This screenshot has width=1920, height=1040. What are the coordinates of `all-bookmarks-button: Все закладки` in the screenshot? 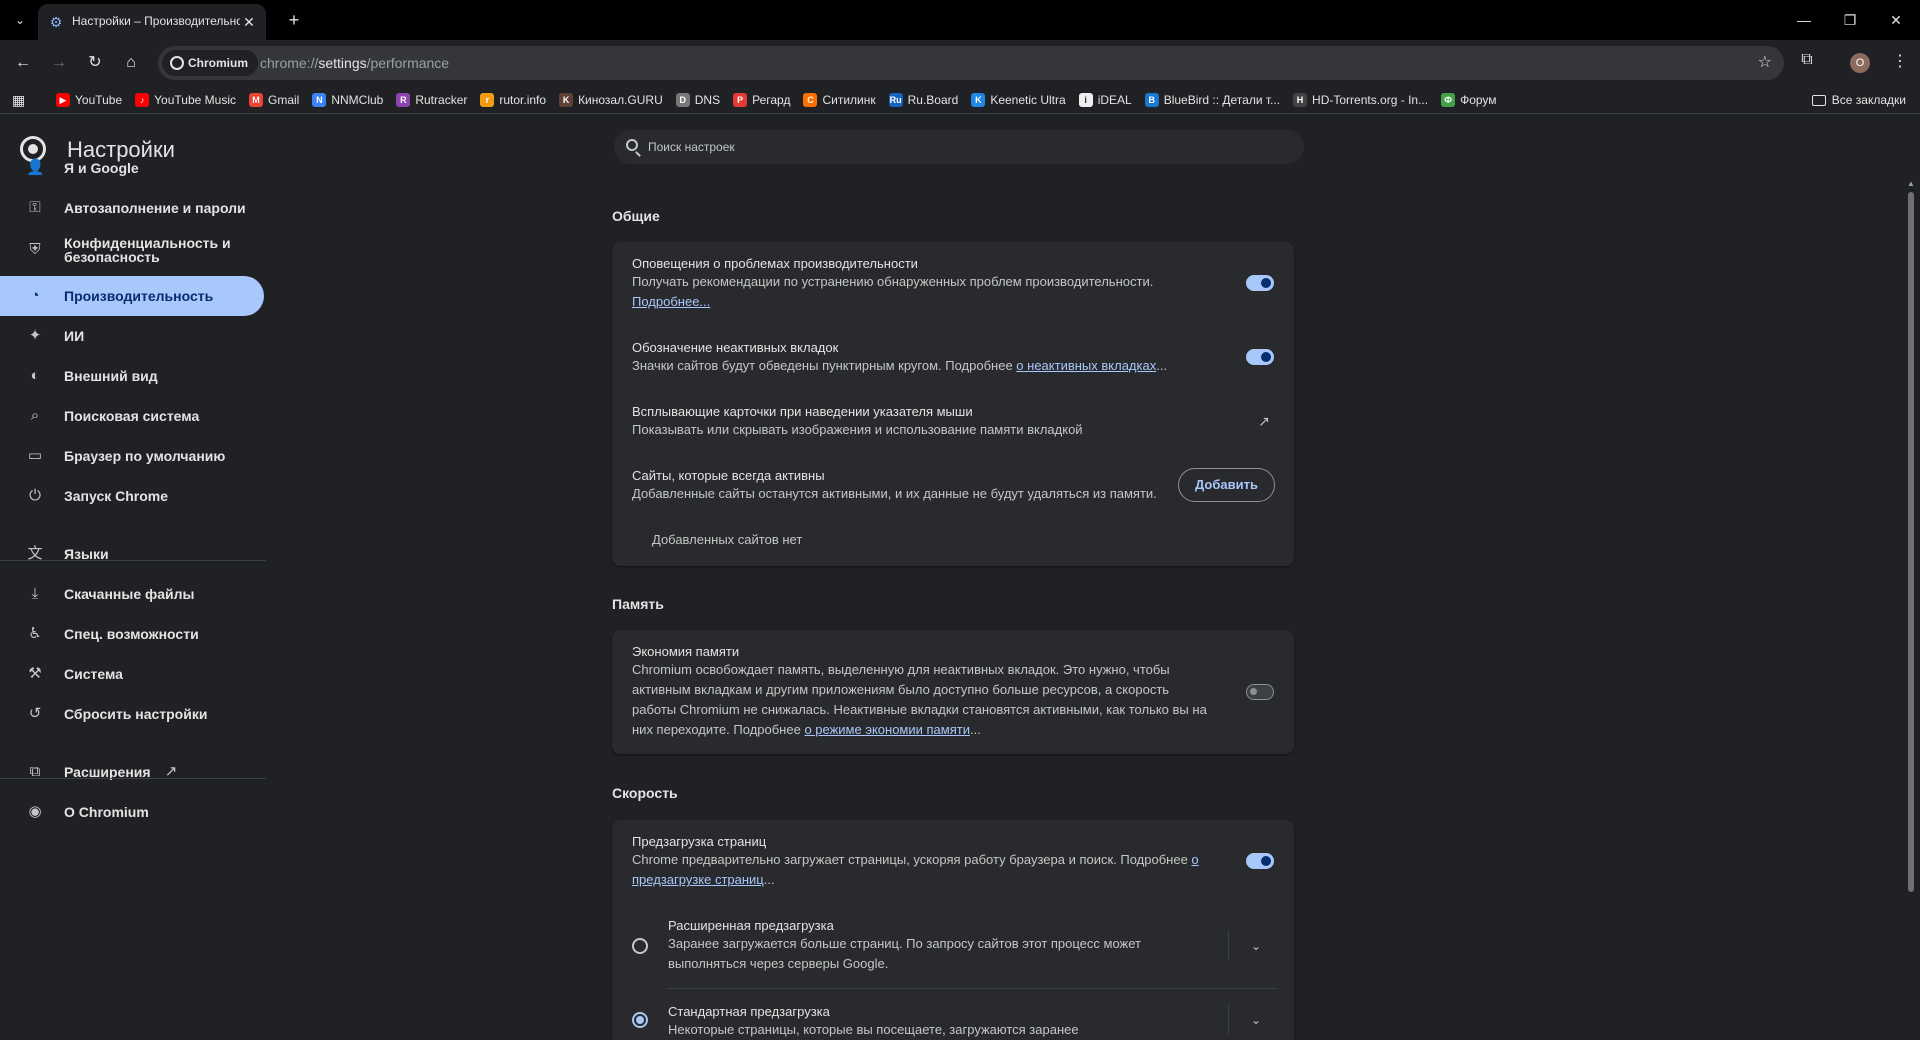 It's located at (1858, 100).